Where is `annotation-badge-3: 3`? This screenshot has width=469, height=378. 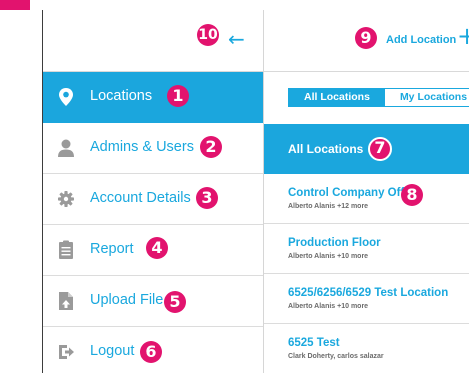 annotation-badge-3: 3 is located at coordinates (207, 198).